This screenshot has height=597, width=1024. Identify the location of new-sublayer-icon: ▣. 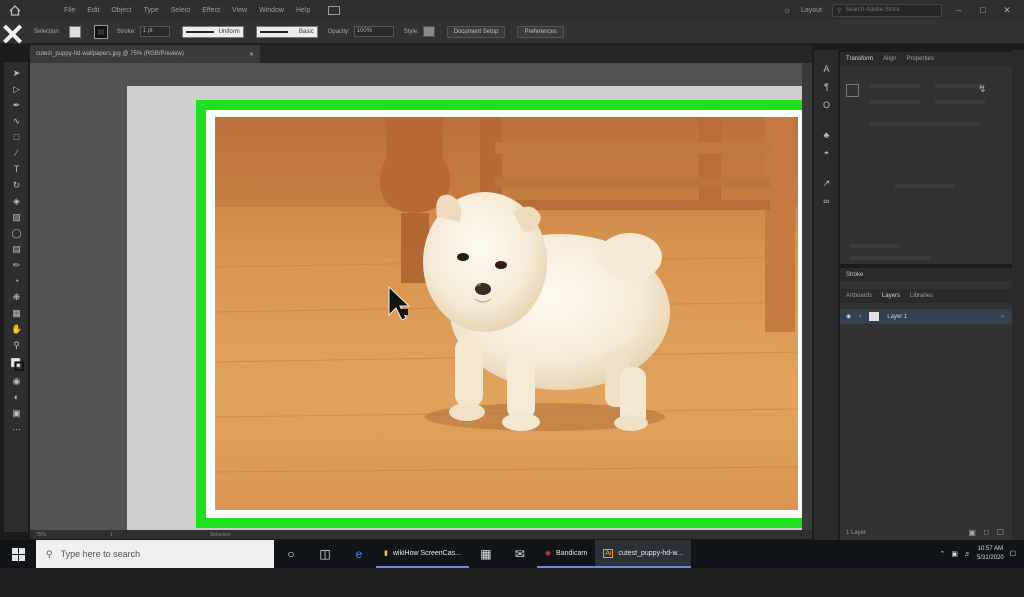
(972, 532).